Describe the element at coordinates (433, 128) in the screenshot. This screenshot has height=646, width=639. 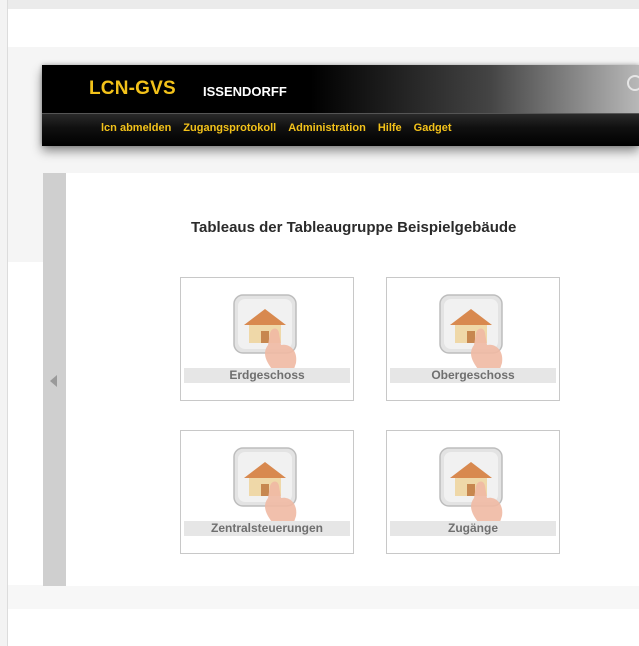
I see `nav-gadget-link: Gadget` at that location.